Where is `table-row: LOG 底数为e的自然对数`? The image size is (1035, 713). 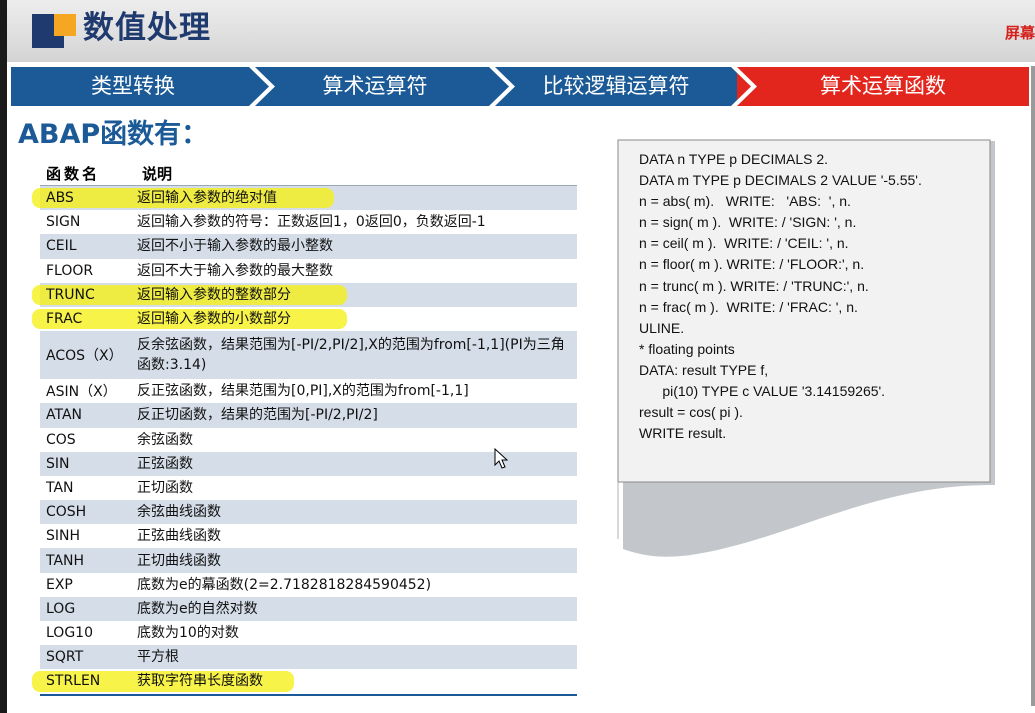
table-row: LOG 底数为e的自然对数 is located at coordinates (308, 608).